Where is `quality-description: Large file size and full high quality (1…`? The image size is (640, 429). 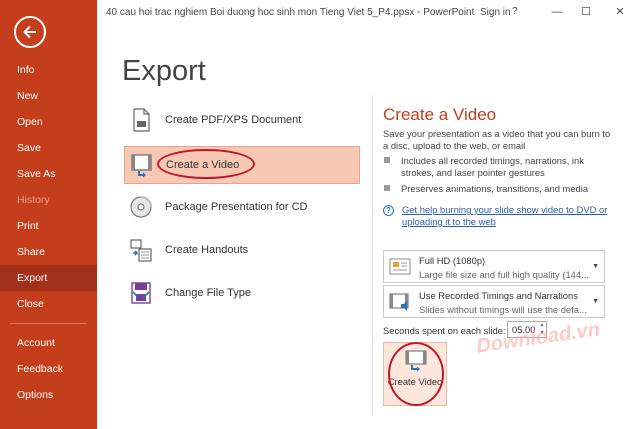
quality-description: Large file size and full high quality (1… is located at coordinates (504, 274).